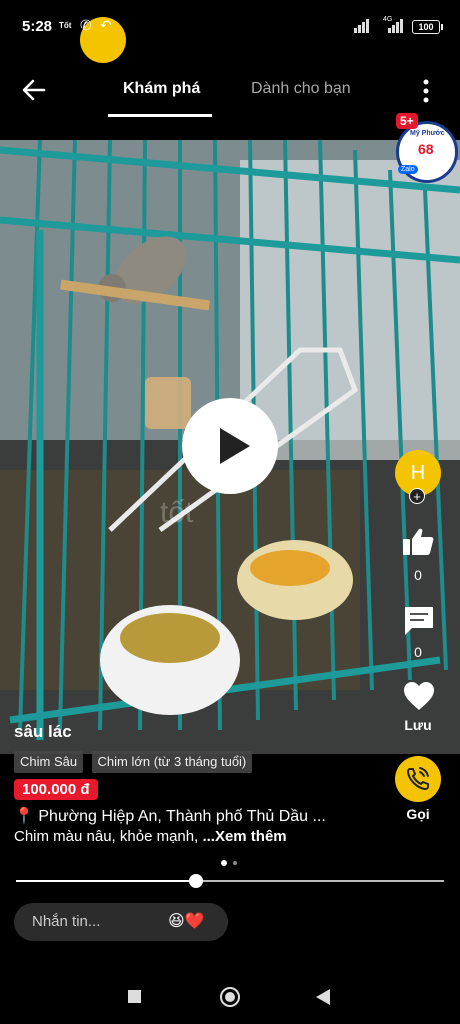  I want to click on status-time: 5:28, so click(37, 26).